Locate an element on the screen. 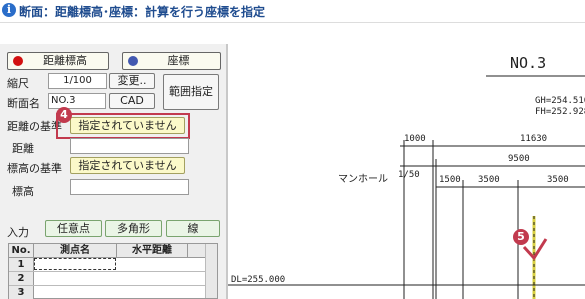  fh-label: FH=252.928 is located at coordinates (560, 112).